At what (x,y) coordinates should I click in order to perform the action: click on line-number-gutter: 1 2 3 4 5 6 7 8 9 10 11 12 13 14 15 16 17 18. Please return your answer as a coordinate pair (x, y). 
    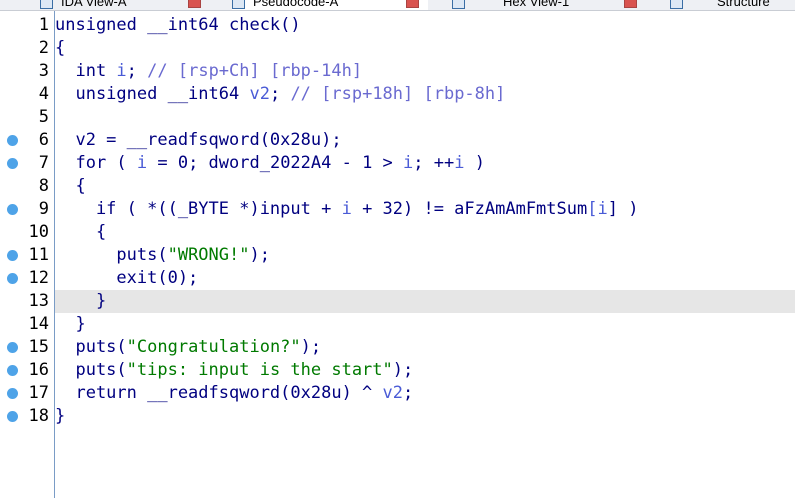
    Looking at the image, I should click on (27, 254).